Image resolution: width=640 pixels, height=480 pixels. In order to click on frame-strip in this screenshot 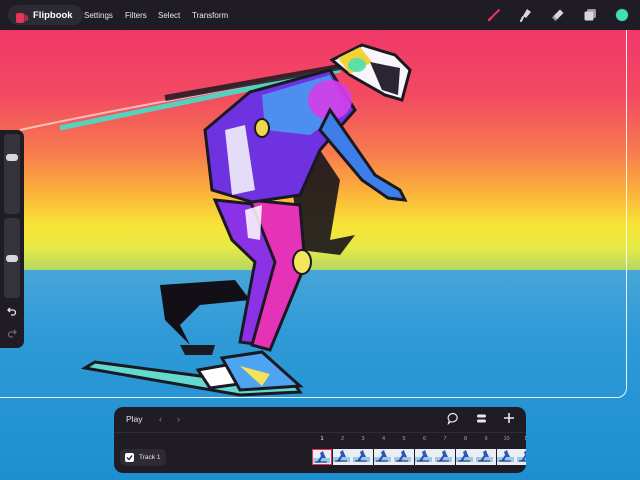, I will do `click(418, 457)`.